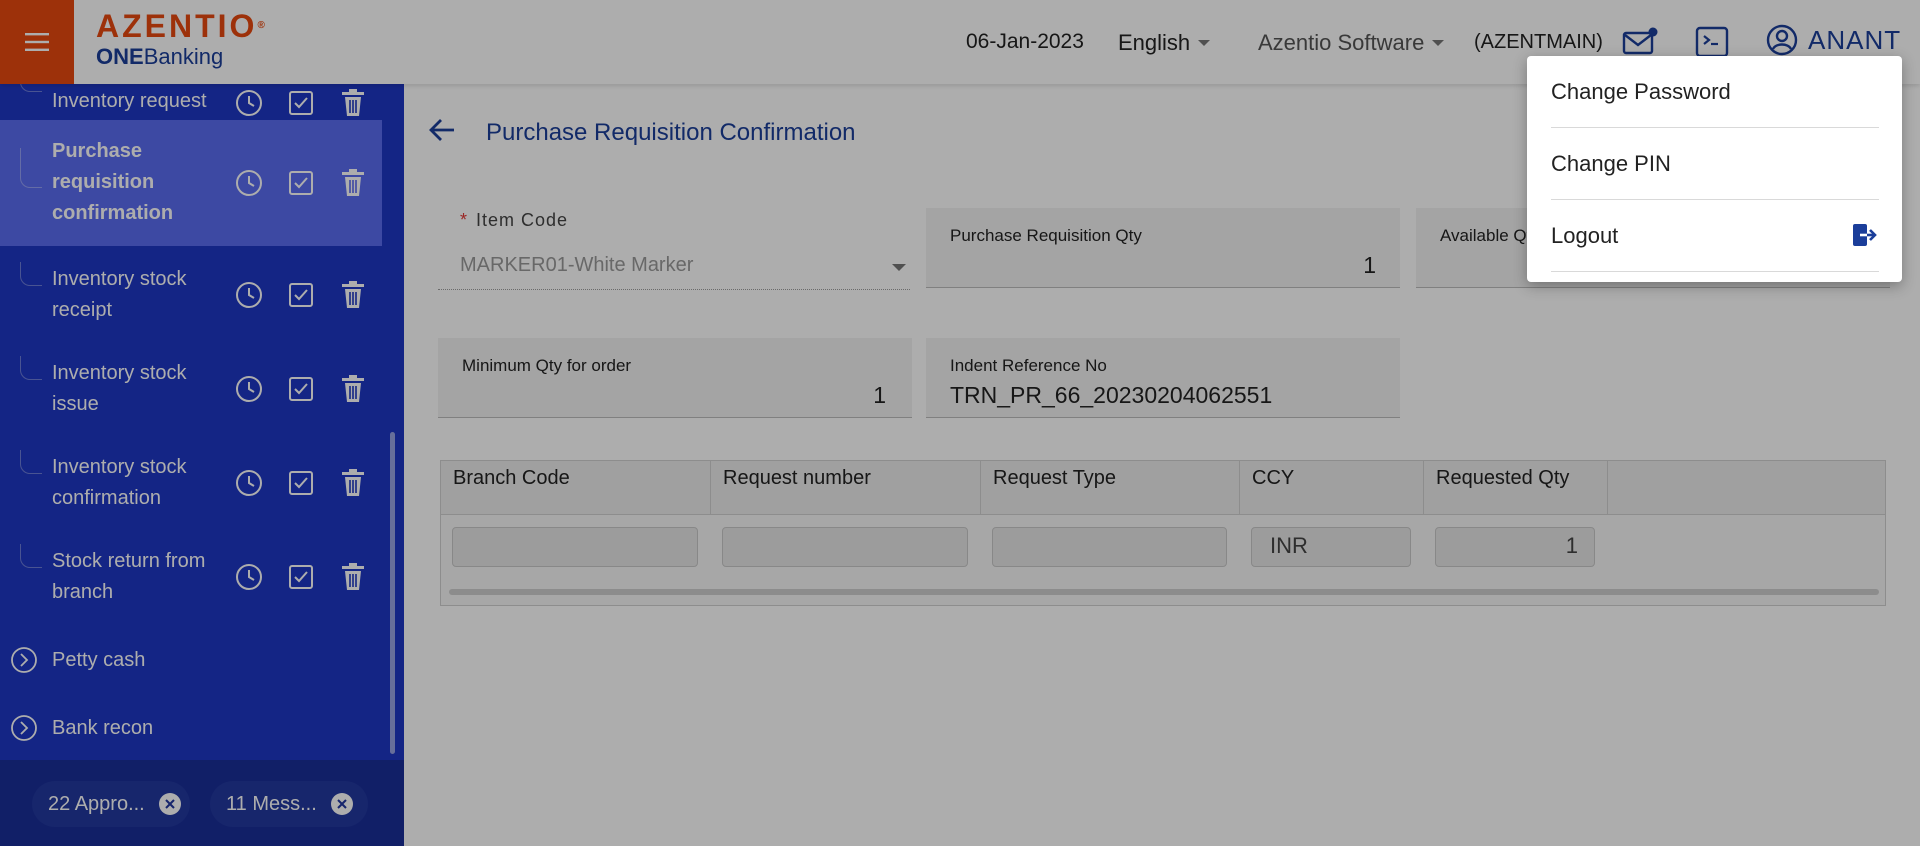 This screenshot has height=846, width=1920. What do you see at coordinates (1865, 235) in the screenshot?
I see `logout-icon` at bounding box center [1865, 235].